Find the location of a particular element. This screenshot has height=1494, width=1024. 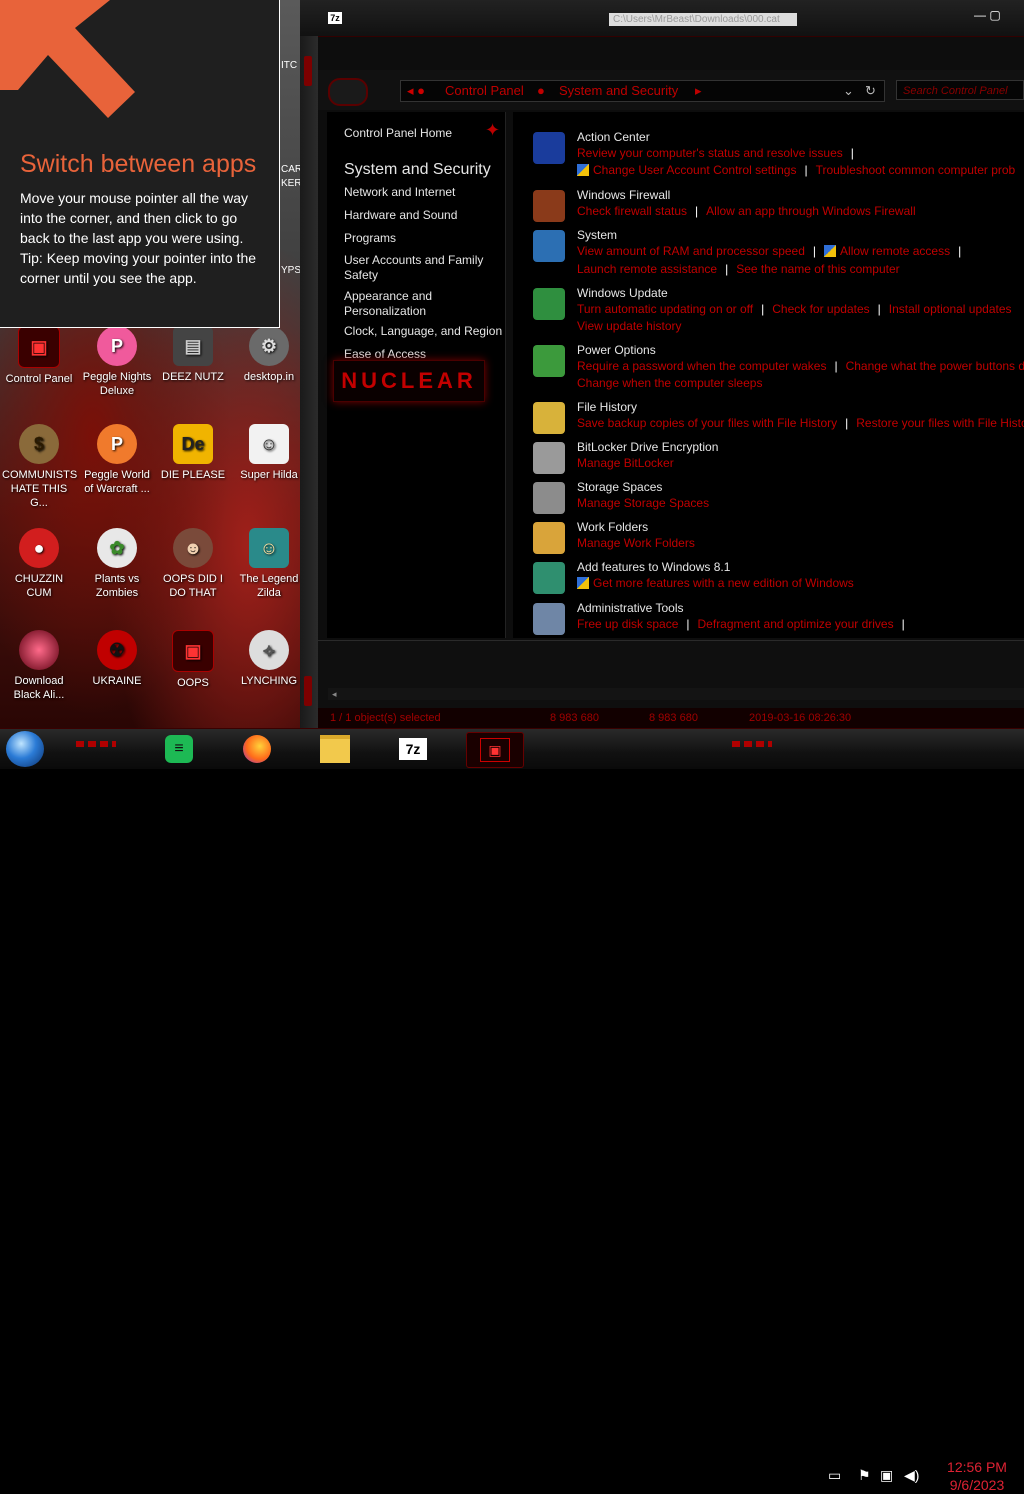

link-free-disk-space: Free up disk space is located at coordinates (627, 624).